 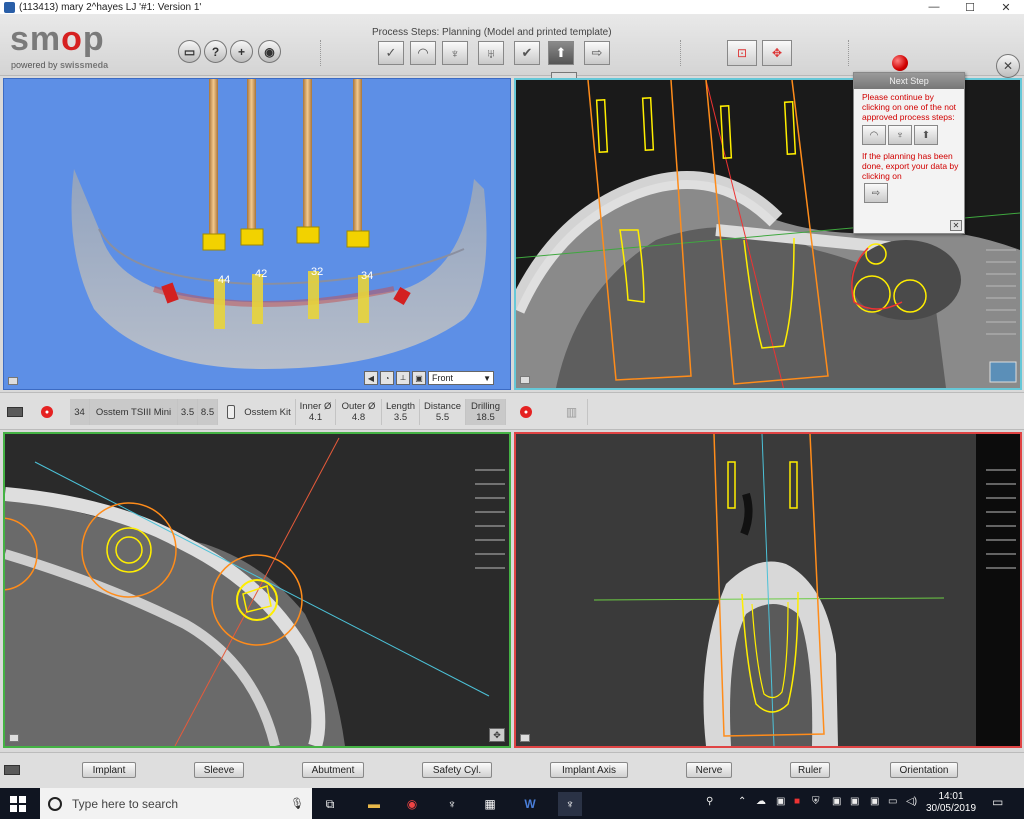 What do you see at coordinates (403, 378) in the screenshot?
I see `axes-icon: ⟂` at bounding box center [403, 378].